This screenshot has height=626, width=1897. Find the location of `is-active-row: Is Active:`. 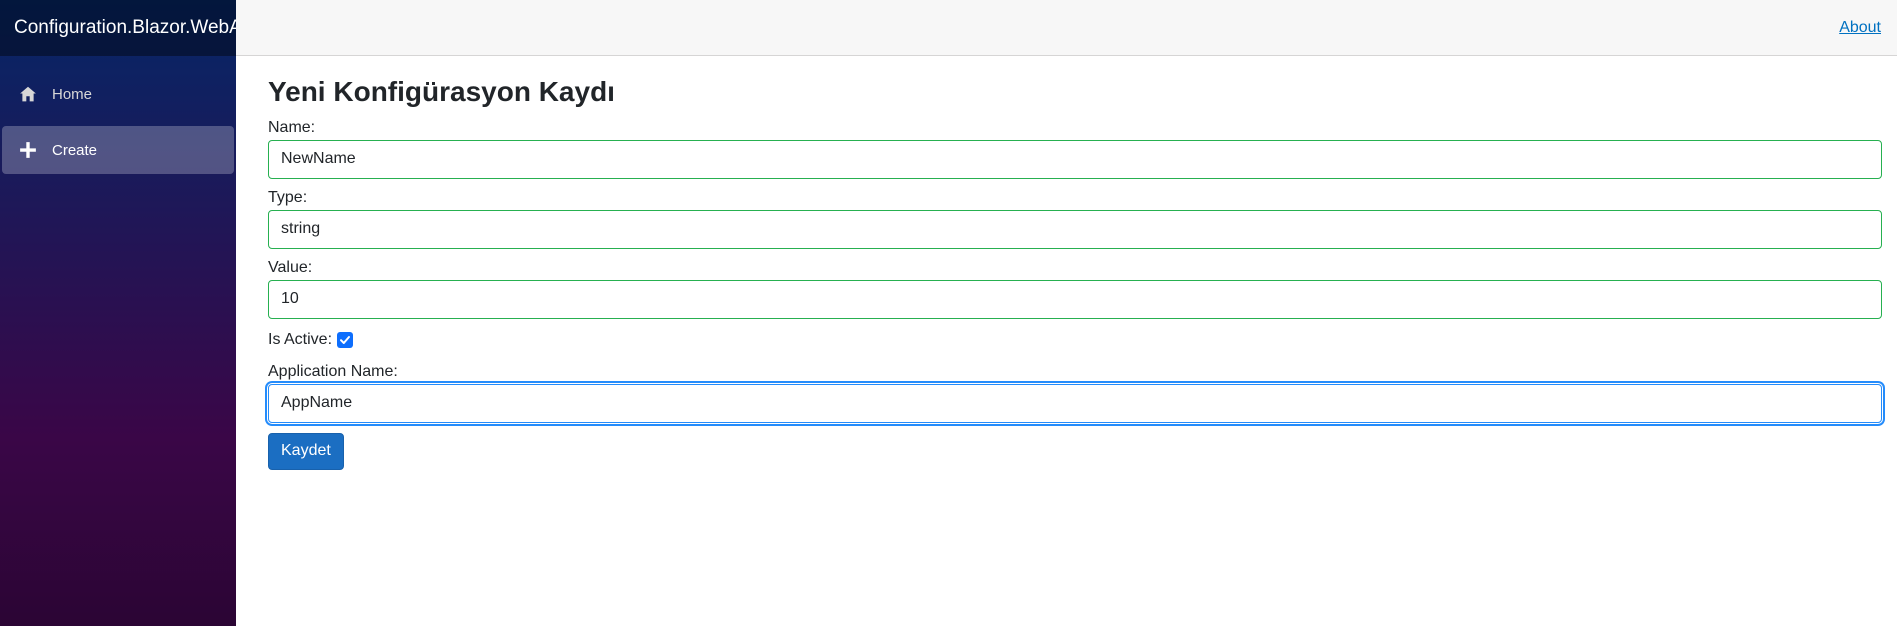

is-active-row: Is Active: is located at coordinates (1075, 340).